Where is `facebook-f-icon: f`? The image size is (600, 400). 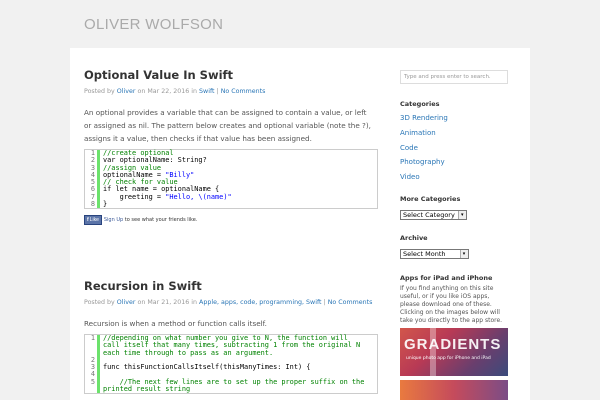 facebook-f-icon: f is located at coordinates (88, 220).